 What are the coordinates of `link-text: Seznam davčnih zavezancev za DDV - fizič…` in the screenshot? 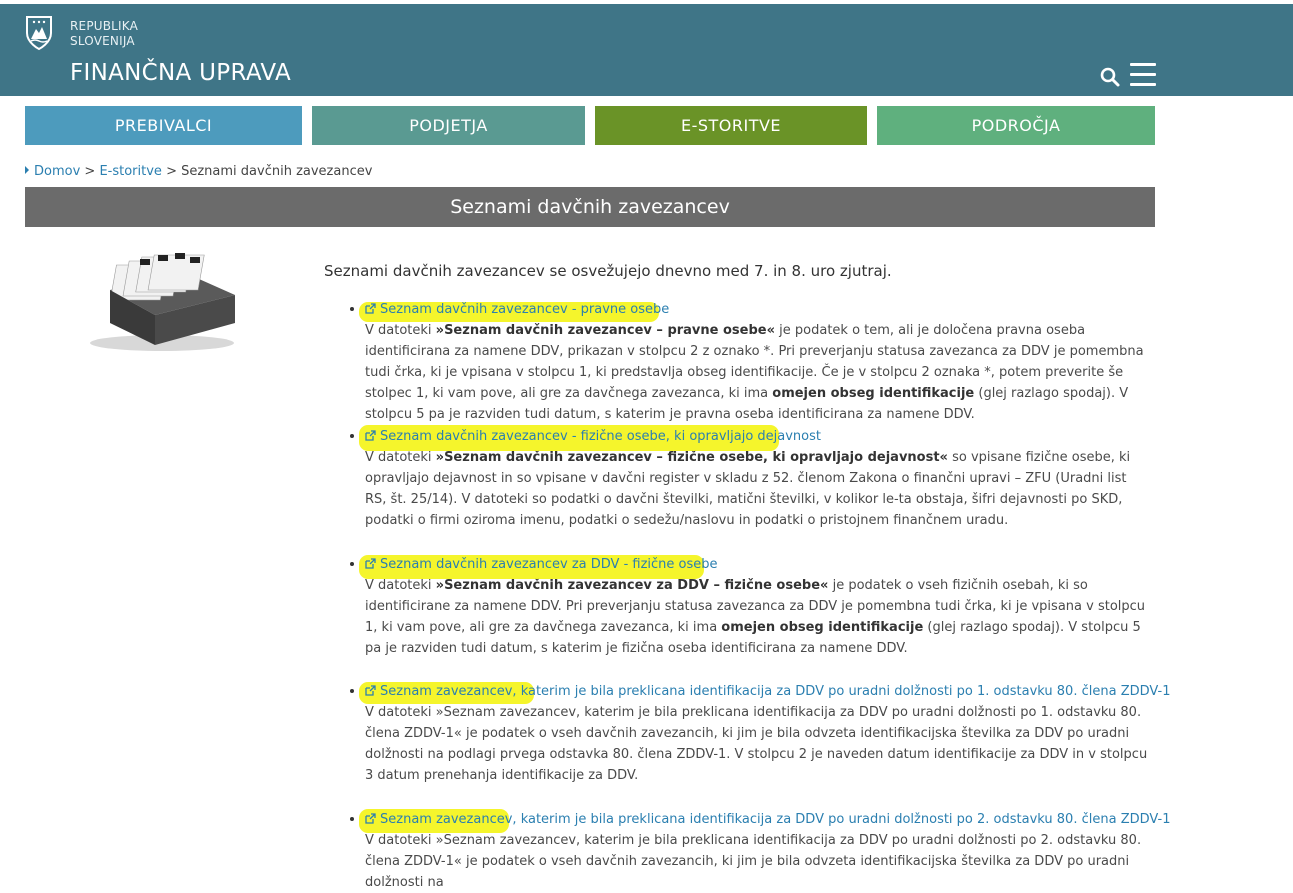 It's located at (549, 564).